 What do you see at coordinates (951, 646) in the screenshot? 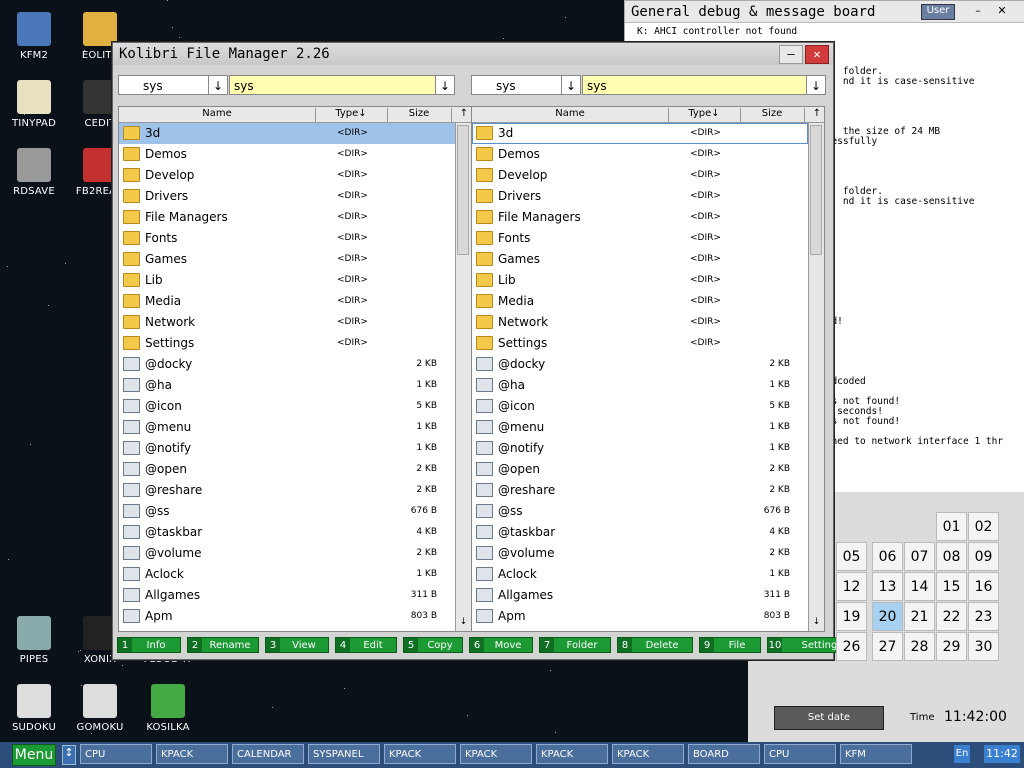
I see `calendar-day: 29` at bounding box center [951, 646].